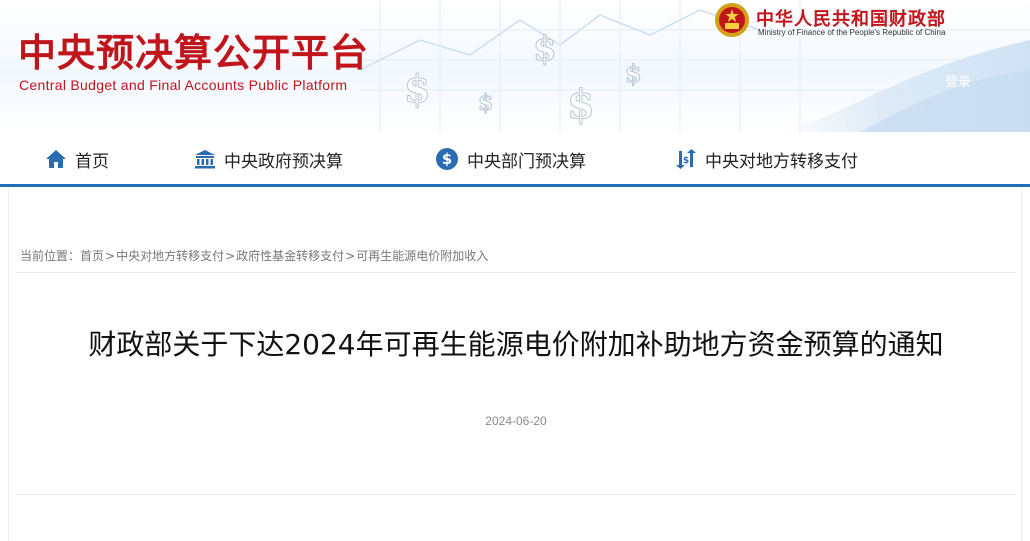  What do you see at coordinates (56, 159) in the screenshot?
I see `home-icon` at bounding box center [56, 159].